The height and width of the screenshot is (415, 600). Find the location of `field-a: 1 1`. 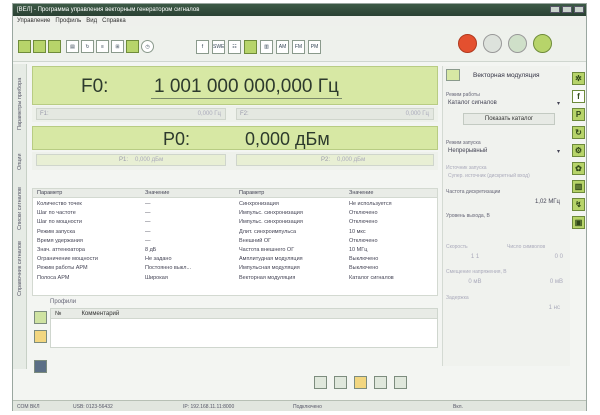

field-a: 1 1 is located at coordinates (475, 258).